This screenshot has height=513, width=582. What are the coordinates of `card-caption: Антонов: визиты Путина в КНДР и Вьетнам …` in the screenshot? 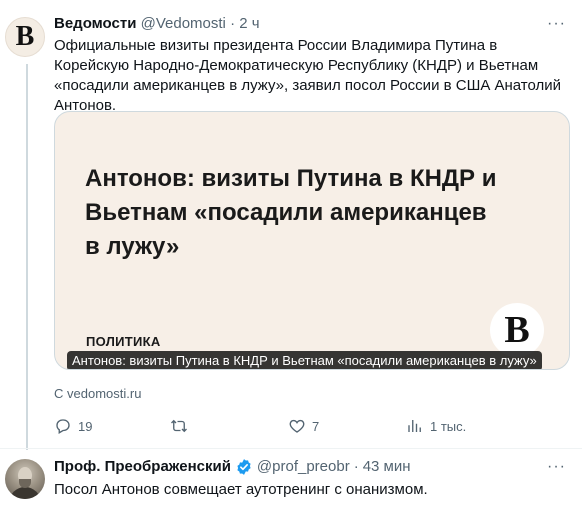 It's located at (304, 360).